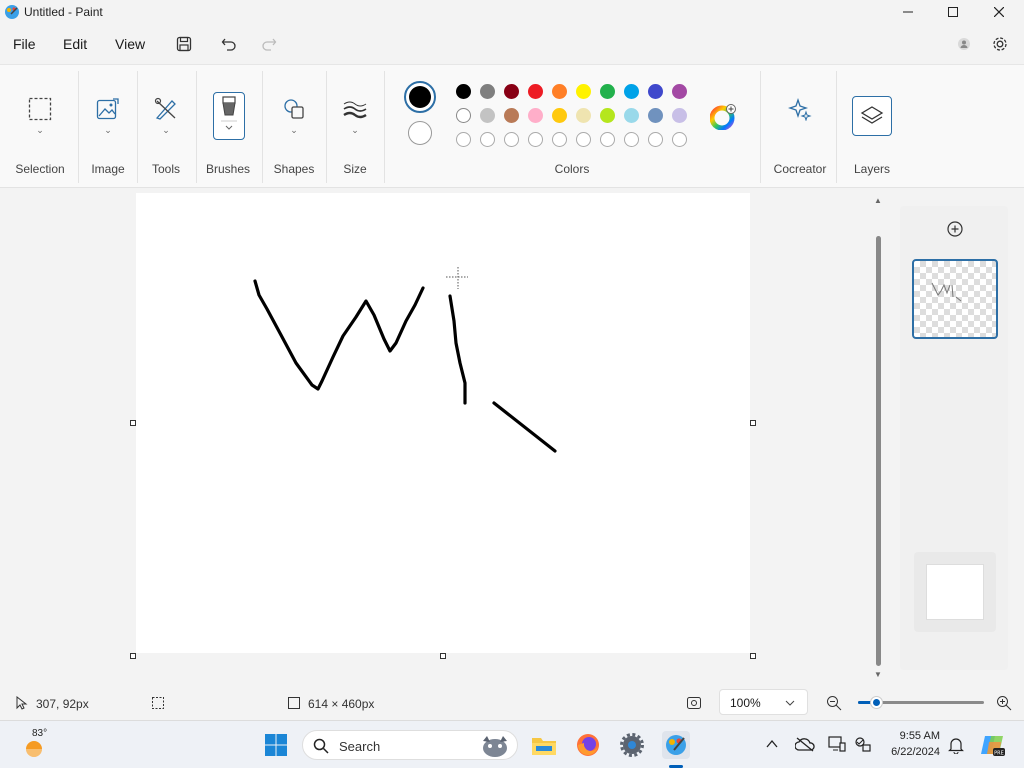  What do you see at coordinates (834, 703) in the screenshot?
I see `zoom-out-icon` at bounding box center [834, 703].